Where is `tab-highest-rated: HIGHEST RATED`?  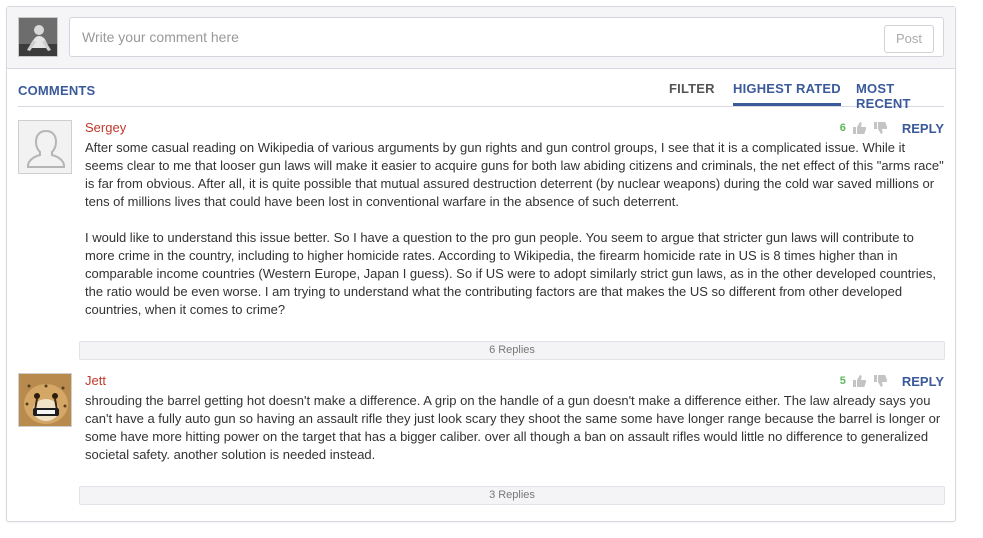 tab-highest-rated: HIGHEST RATED is located at coordinates (787, 93).